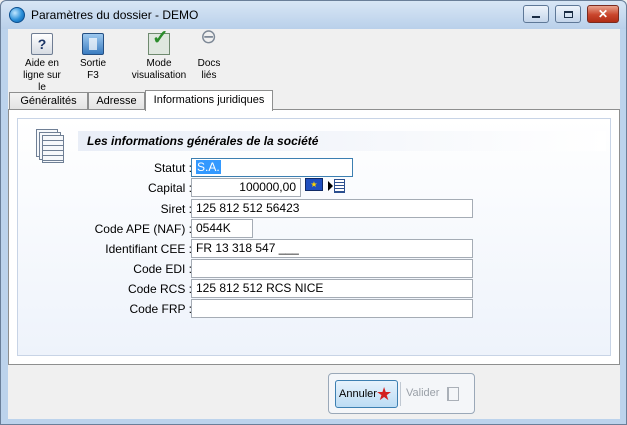  I want to click on documents-icon, so click(50, 146).